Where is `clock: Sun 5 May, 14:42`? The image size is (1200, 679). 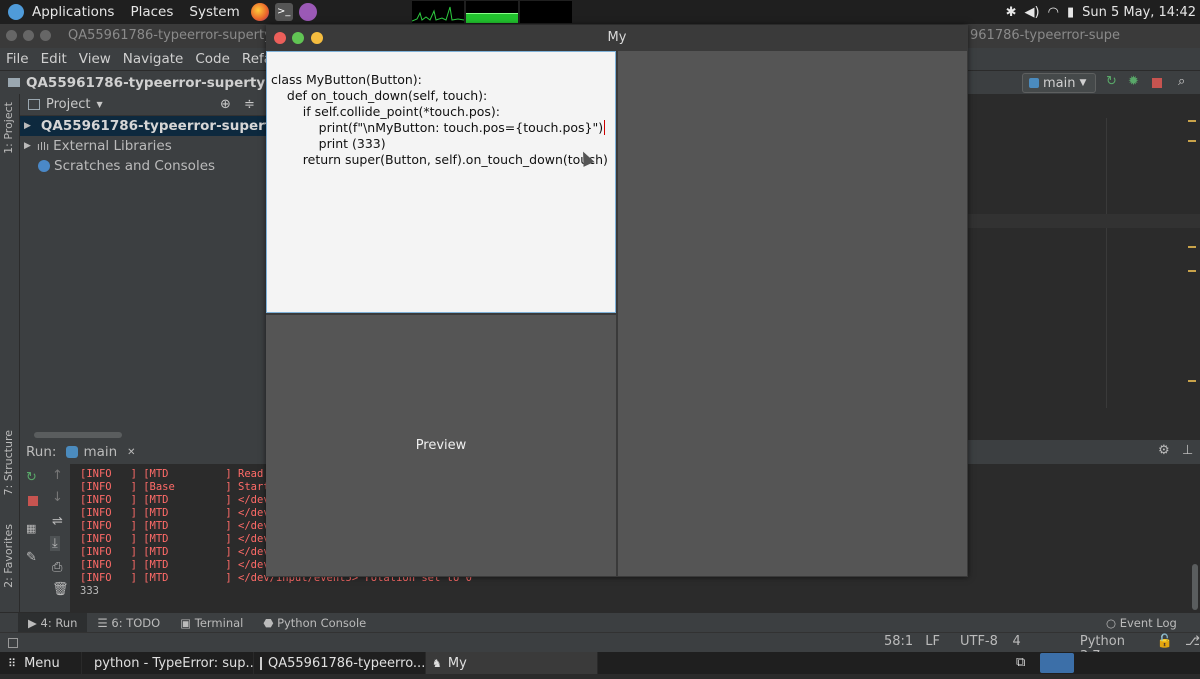 clock: Sun 5 May, 14:42 is located at coordinates (1139, 12).